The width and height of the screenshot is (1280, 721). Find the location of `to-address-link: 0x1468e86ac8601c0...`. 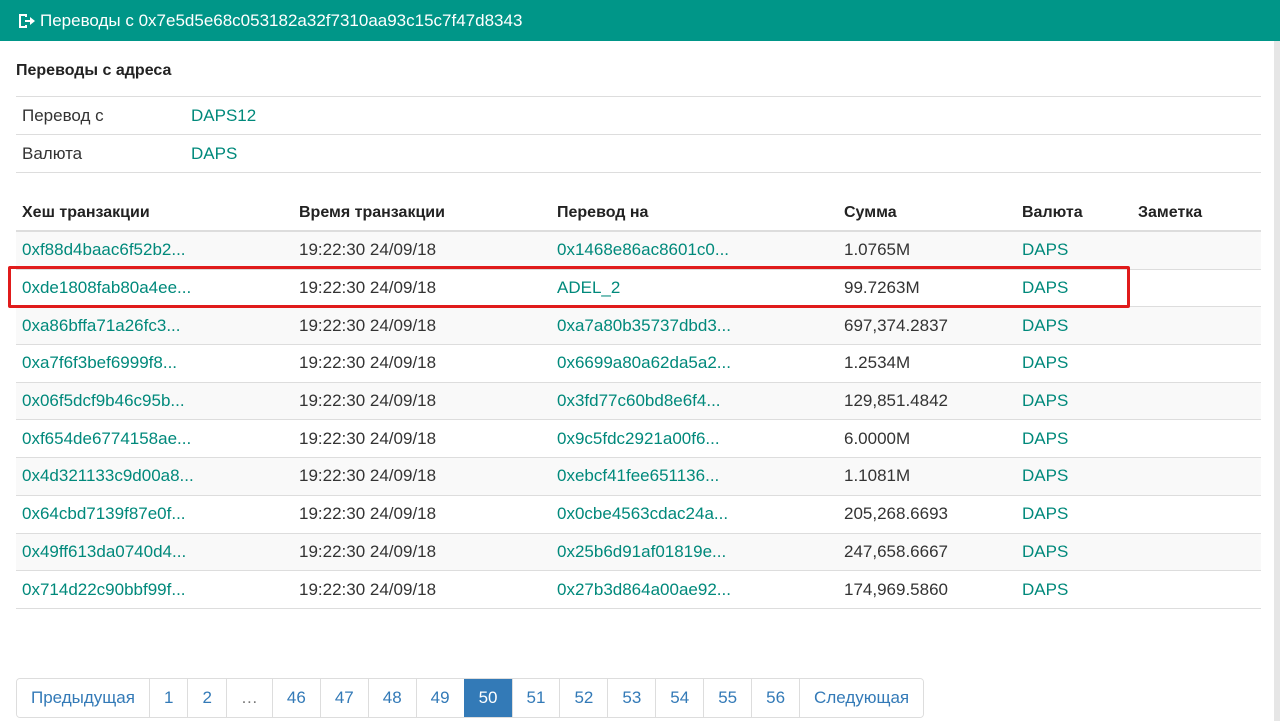

to-address-link: 0x1468e86ac8601c0... is located at coordinates (700, 250).